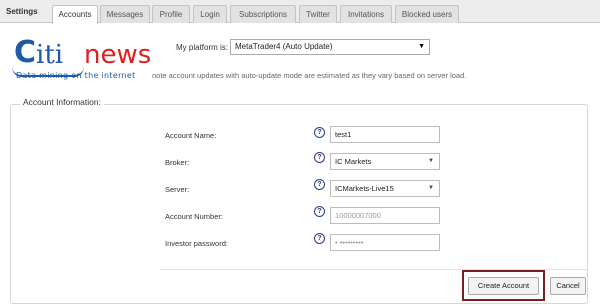 The image size is (600, 306). I want to click on tab-blocked-users: Blocked users, so click(427, 14).